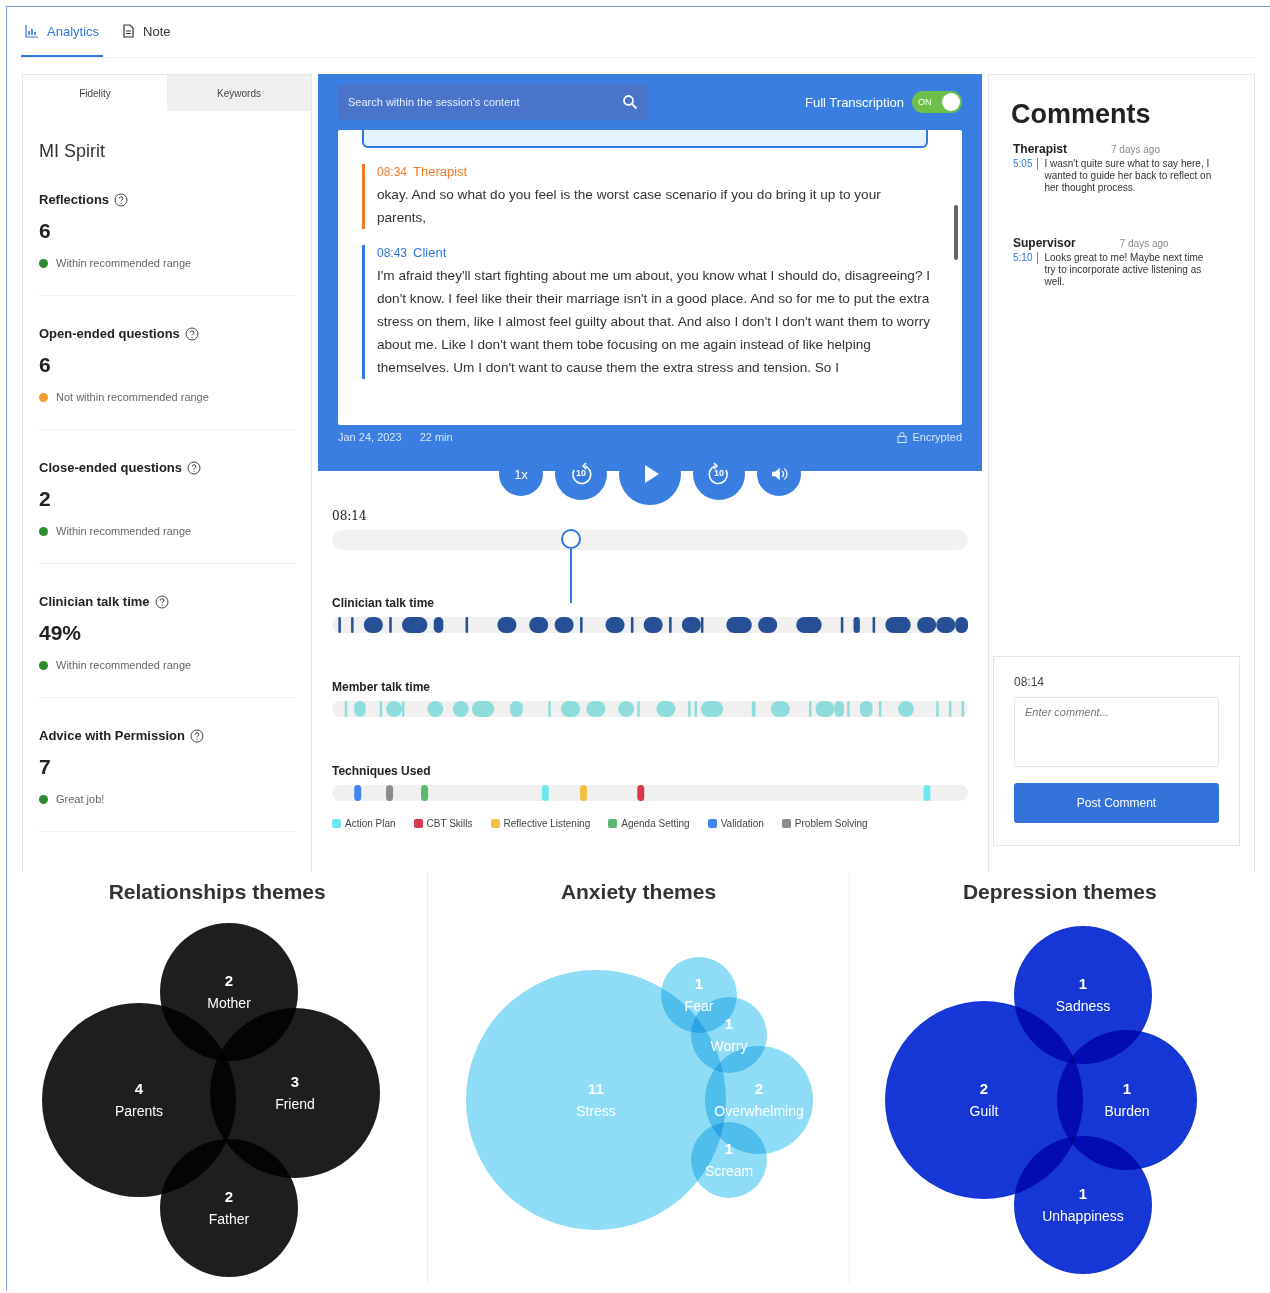  Describe the element at coordinates (392, 253) in the screenshot. I see `entry-time: 08:43` at that location.